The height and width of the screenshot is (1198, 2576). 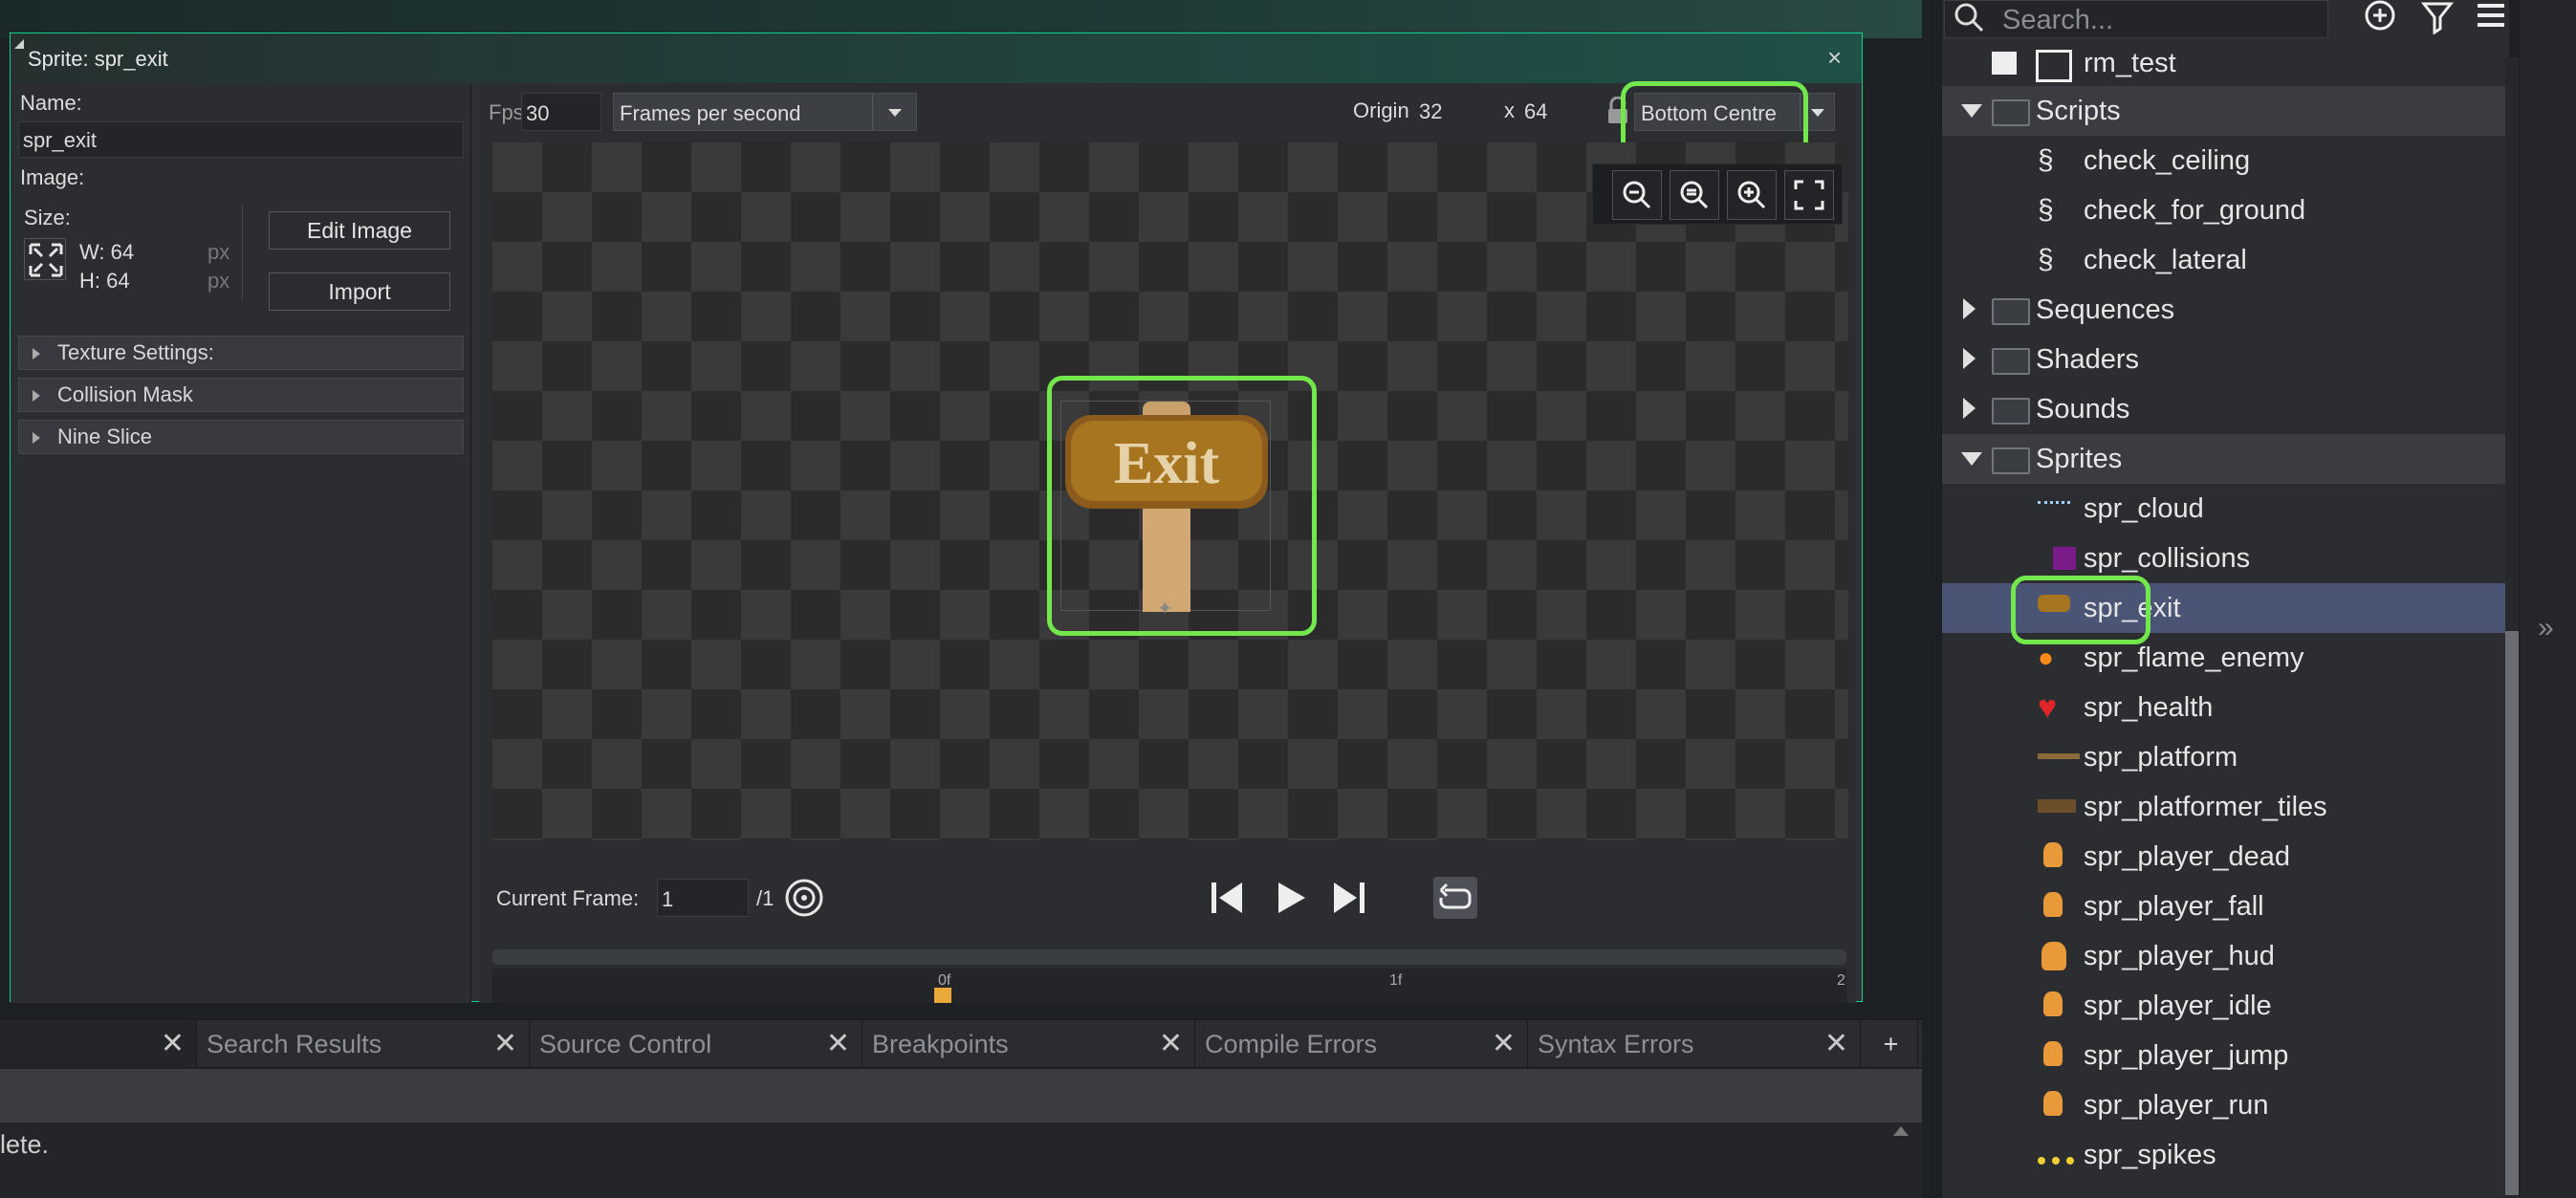 I want to click on tab-syntax-errors: Syntax Errors ✕, so click(x=1694, y=1044).